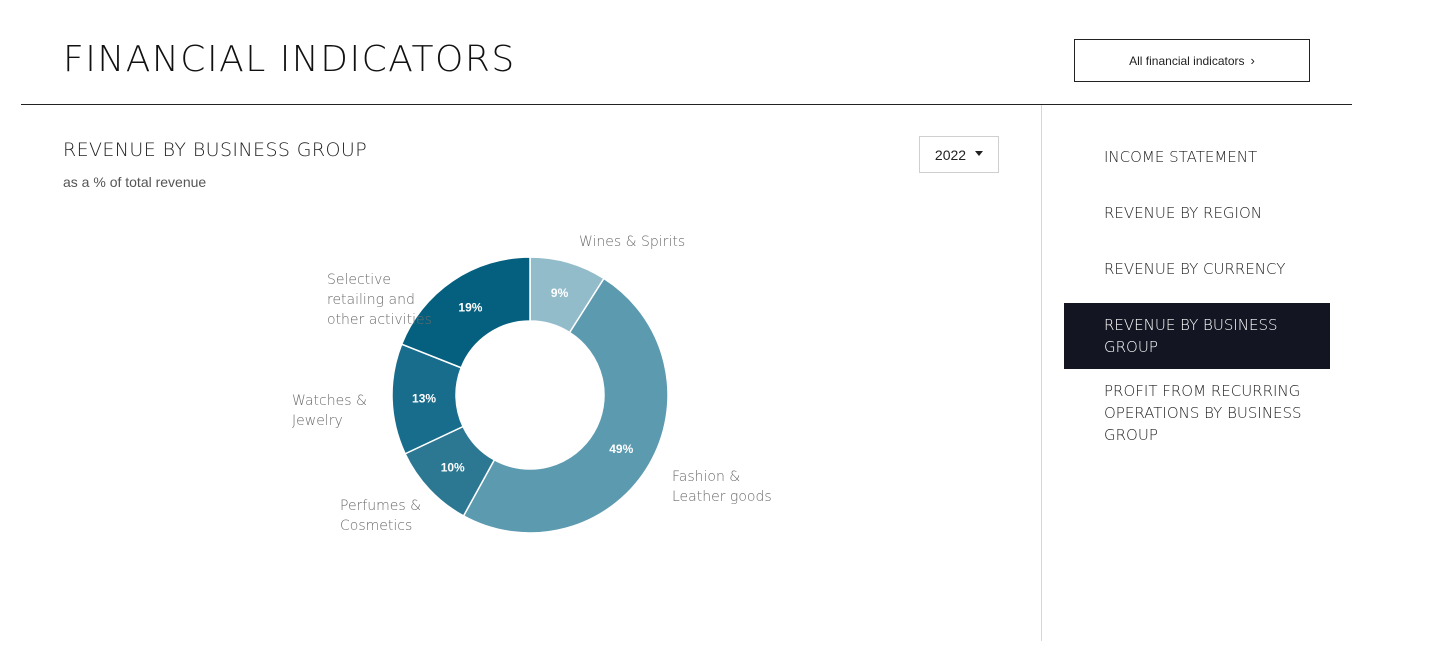 This screenshot has height=651, width=1438. I want to click on slice-category-label-watches-and-jewelry: Watches & Jewelry, so click(329, 411).